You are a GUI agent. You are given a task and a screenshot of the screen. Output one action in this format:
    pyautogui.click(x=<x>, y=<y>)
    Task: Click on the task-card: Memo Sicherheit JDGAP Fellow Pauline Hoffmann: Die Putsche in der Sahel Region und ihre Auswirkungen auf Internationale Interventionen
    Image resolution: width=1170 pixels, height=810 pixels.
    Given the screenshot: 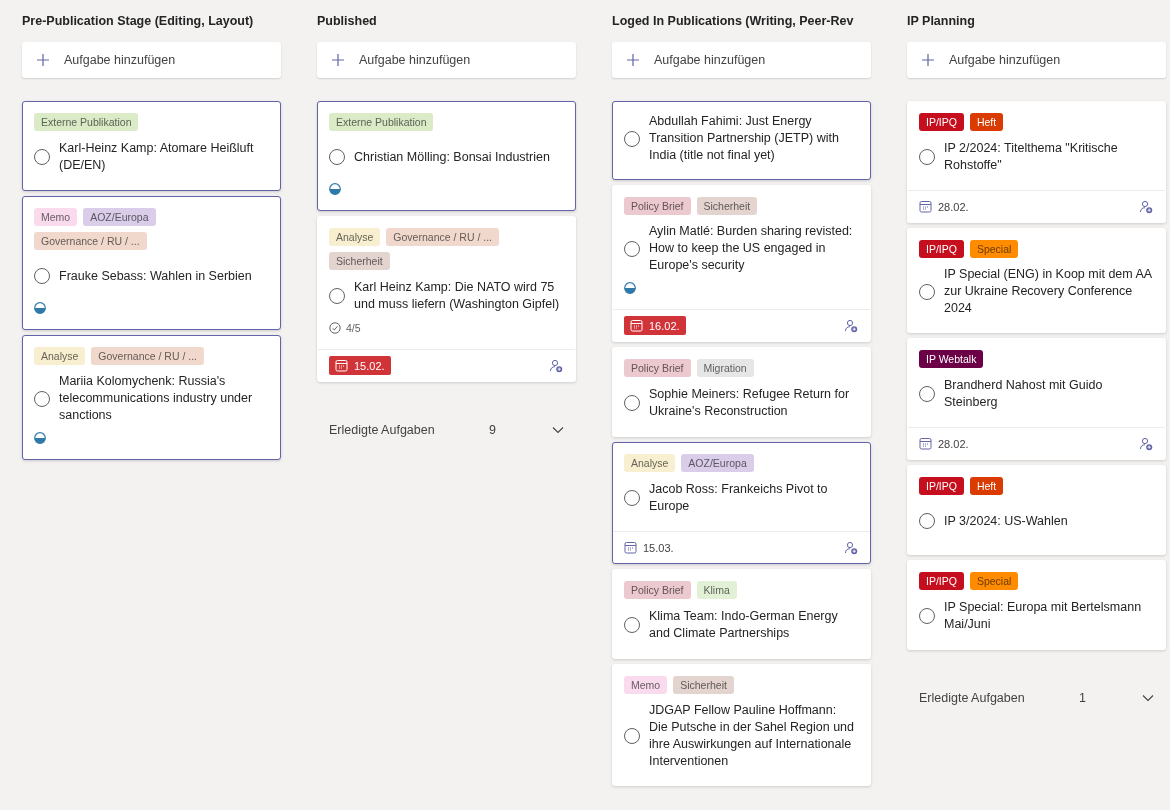 What is the action you would take?
    pyautogui.click(x=741, y=725)
    